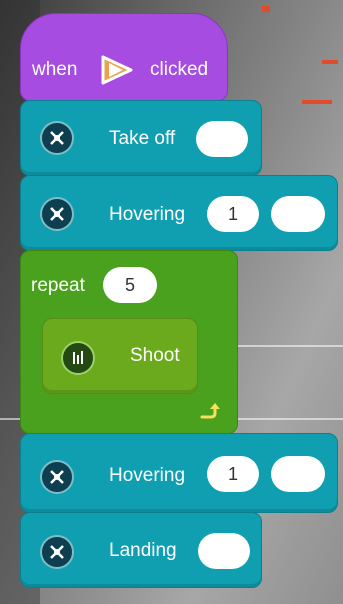 This screenshot has height=604, width=343. What do you see at coordinates (179, 69) in the screenshot?
I see `clicked-label: clicked` at bounding box center [179, 69].